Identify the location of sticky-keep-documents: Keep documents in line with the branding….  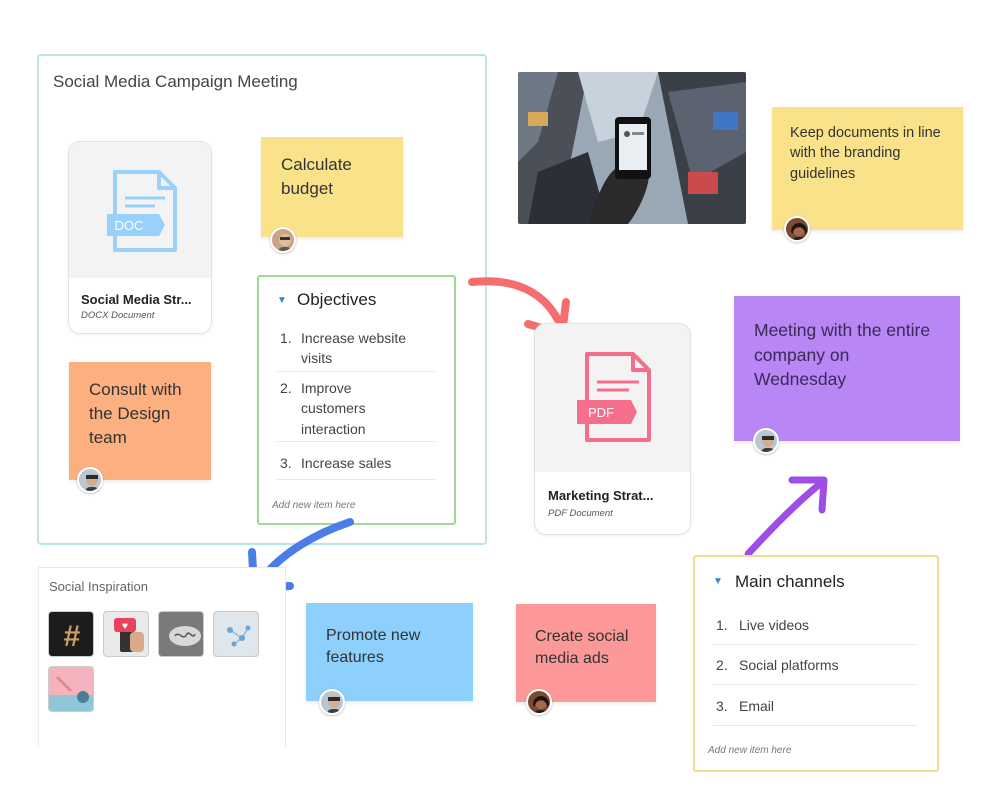
(867, 168).